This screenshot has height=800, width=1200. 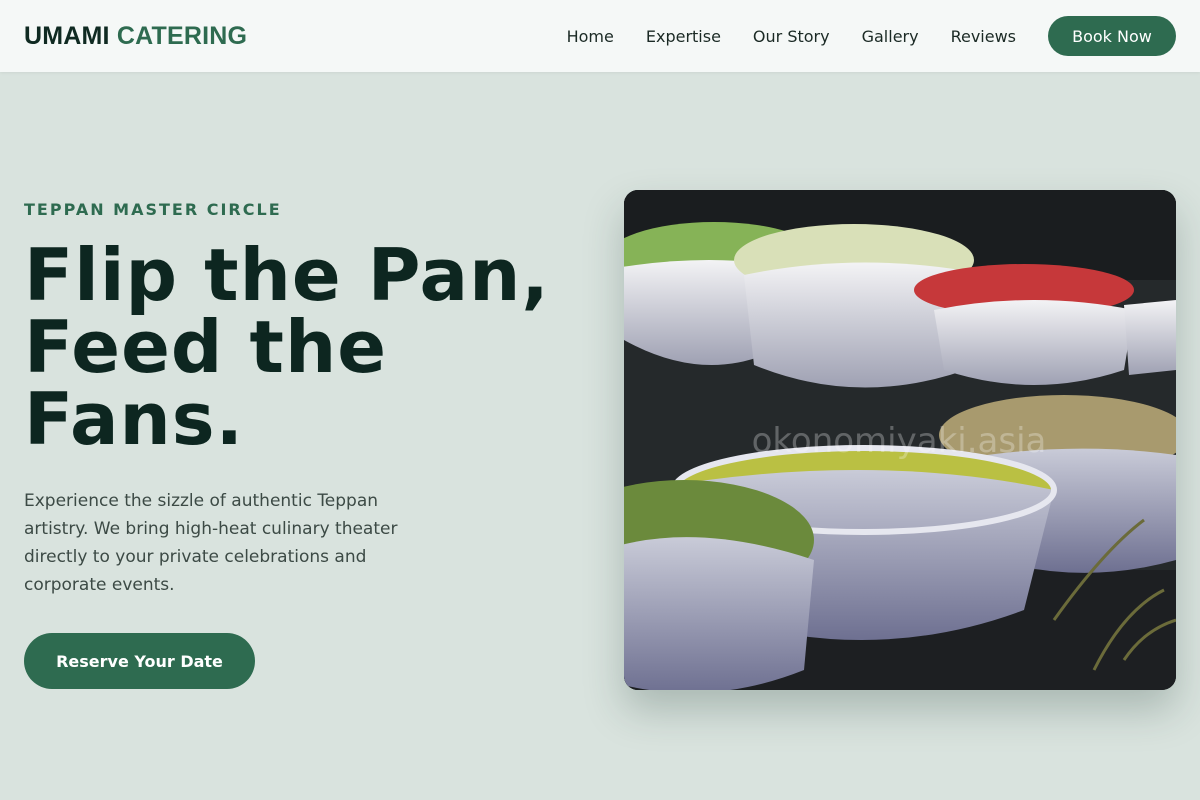 I want to click on brand-name: UMAMI, so click(x=67, y=35).